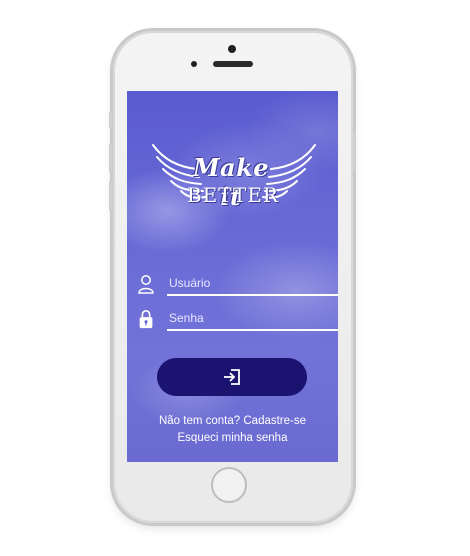 The image size is (470, 556). I want to click on signup-row: Não tem conta? Cadastre-se, so click(232, 421).